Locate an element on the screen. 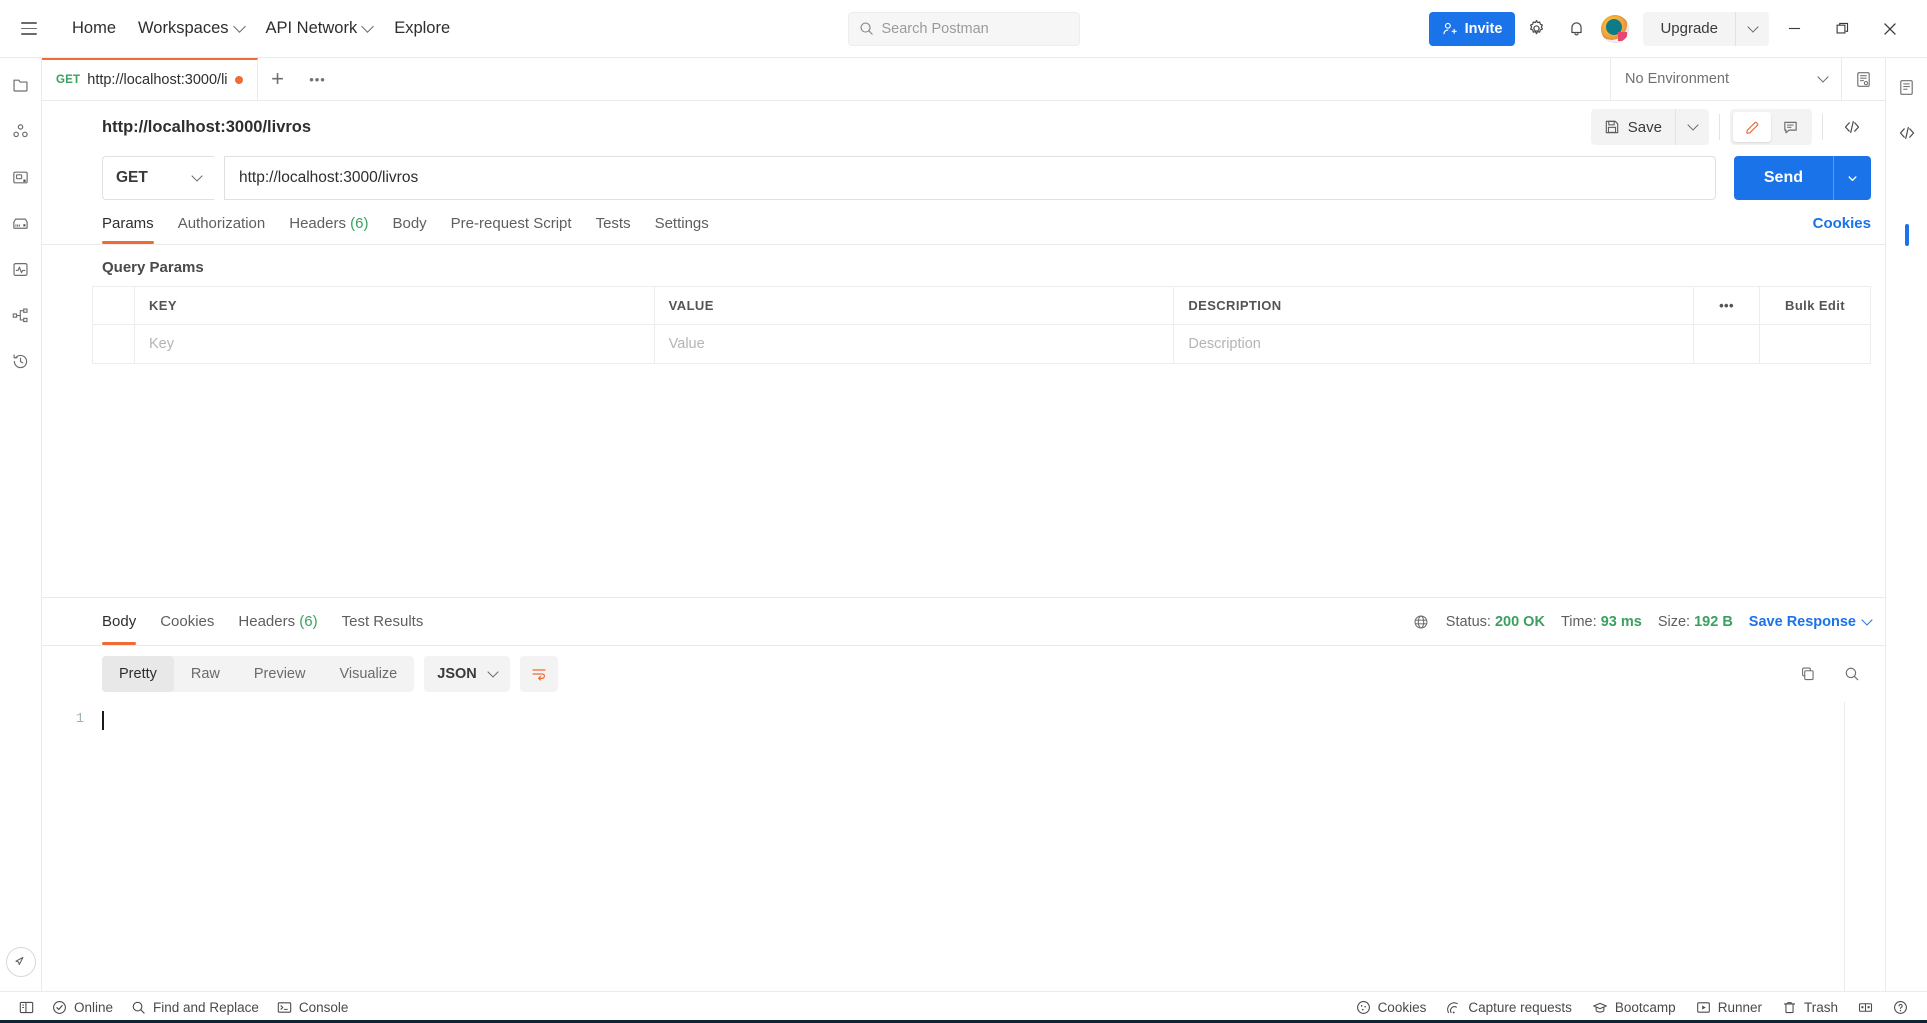  upgrade-dropdown-button is located at coordinates (1752, 28).